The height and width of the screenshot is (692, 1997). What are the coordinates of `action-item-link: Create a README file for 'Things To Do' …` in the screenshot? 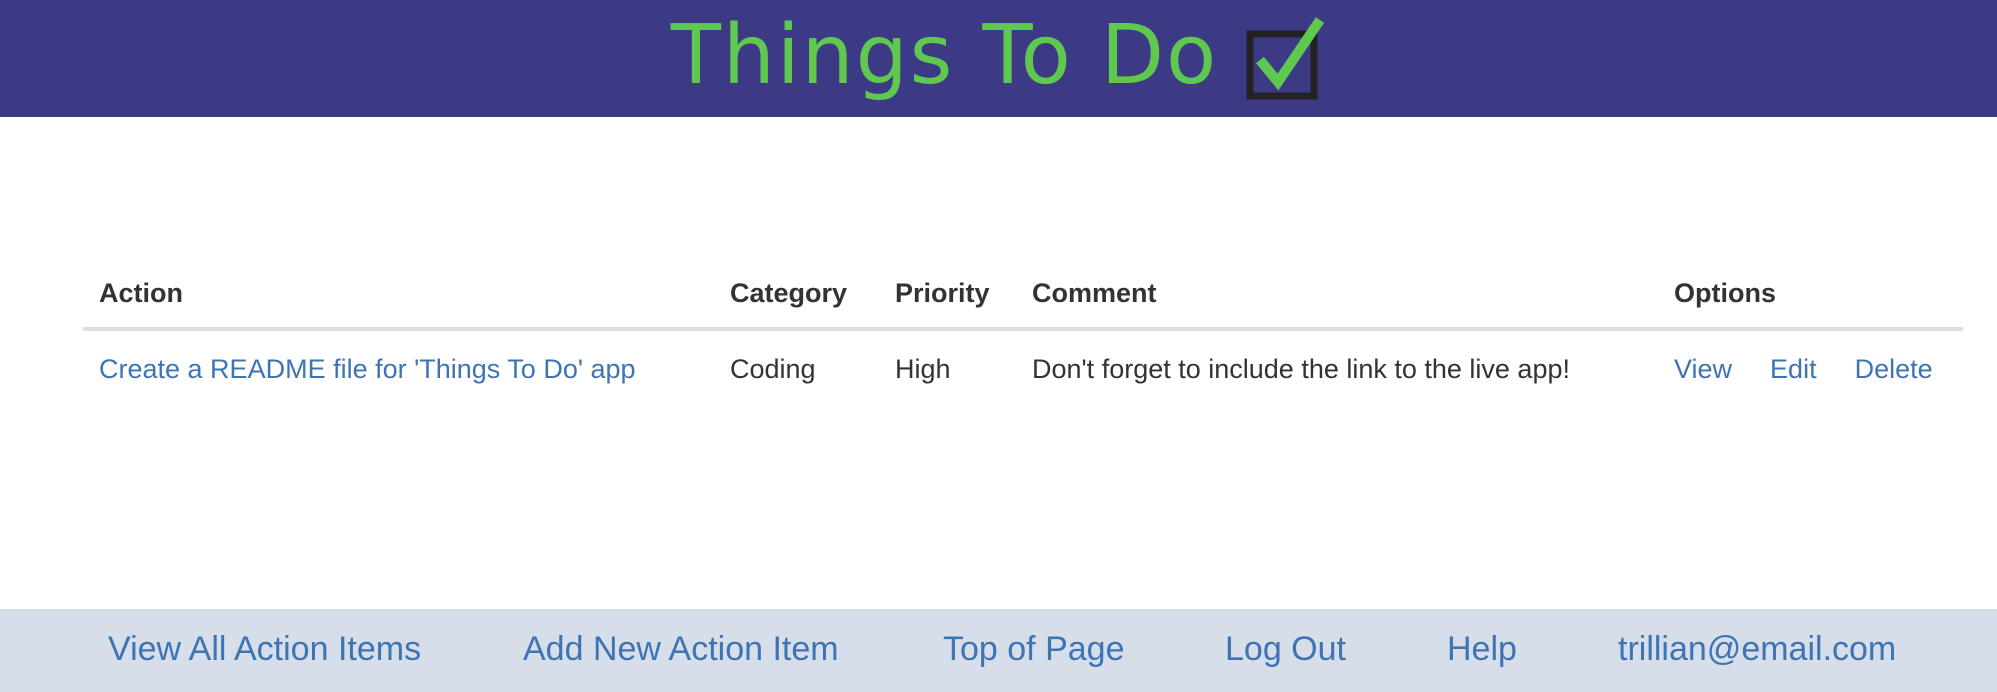 It's located at (367, 369).